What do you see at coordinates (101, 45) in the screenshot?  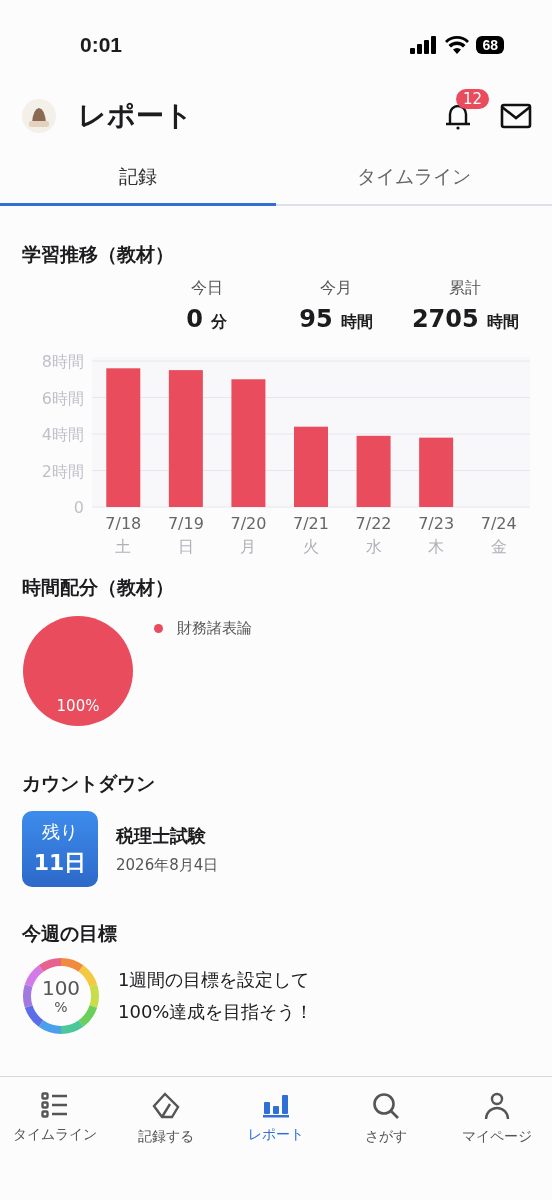 I see `status-time: 0:01` at bounding box center [101, 45].